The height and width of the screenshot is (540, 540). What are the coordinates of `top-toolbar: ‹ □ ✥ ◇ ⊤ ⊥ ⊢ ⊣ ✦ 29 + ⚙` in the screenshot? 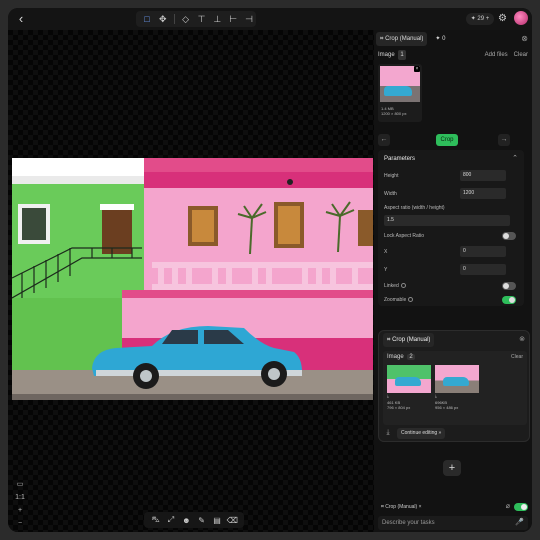 It's located at (270, 19).